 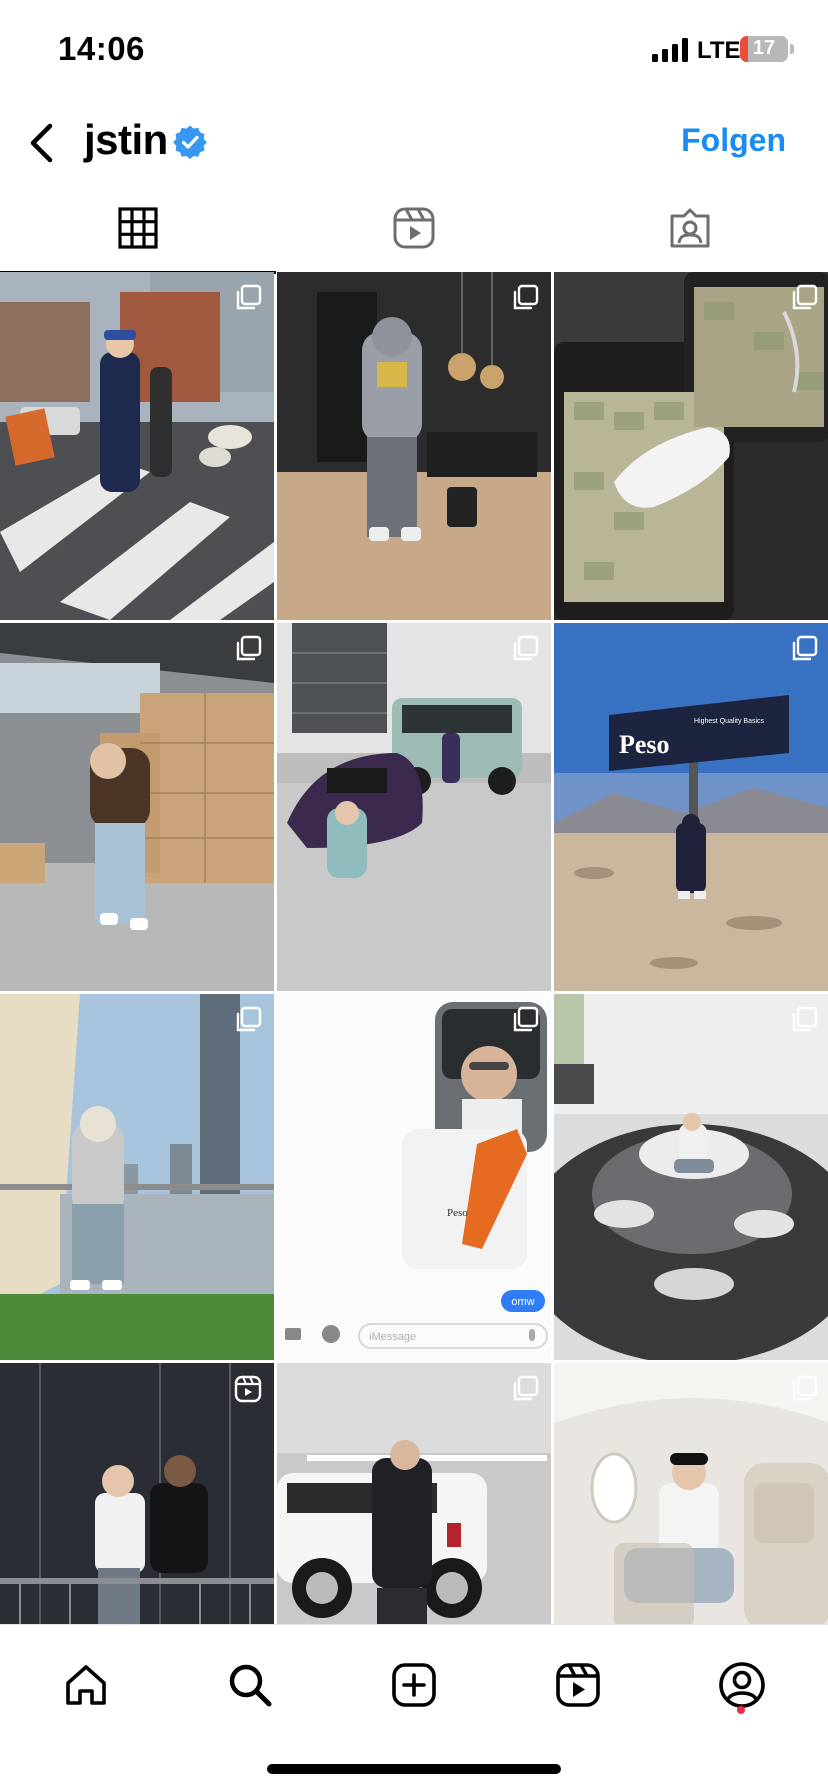 I want to click on profile-tabs, so click(x=414, y=229).